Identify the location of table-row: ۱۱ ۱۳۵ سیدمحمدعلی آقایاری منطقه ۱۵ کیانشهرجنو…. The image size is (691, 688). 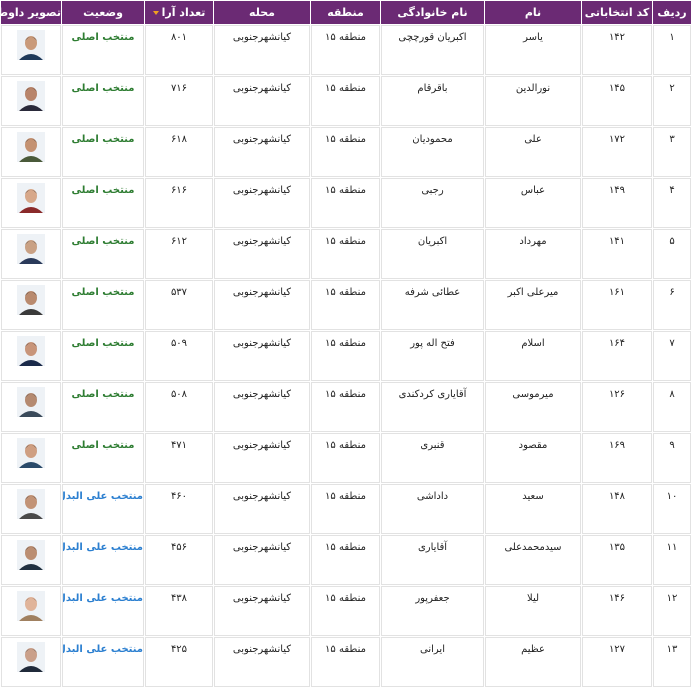
(346, 560).